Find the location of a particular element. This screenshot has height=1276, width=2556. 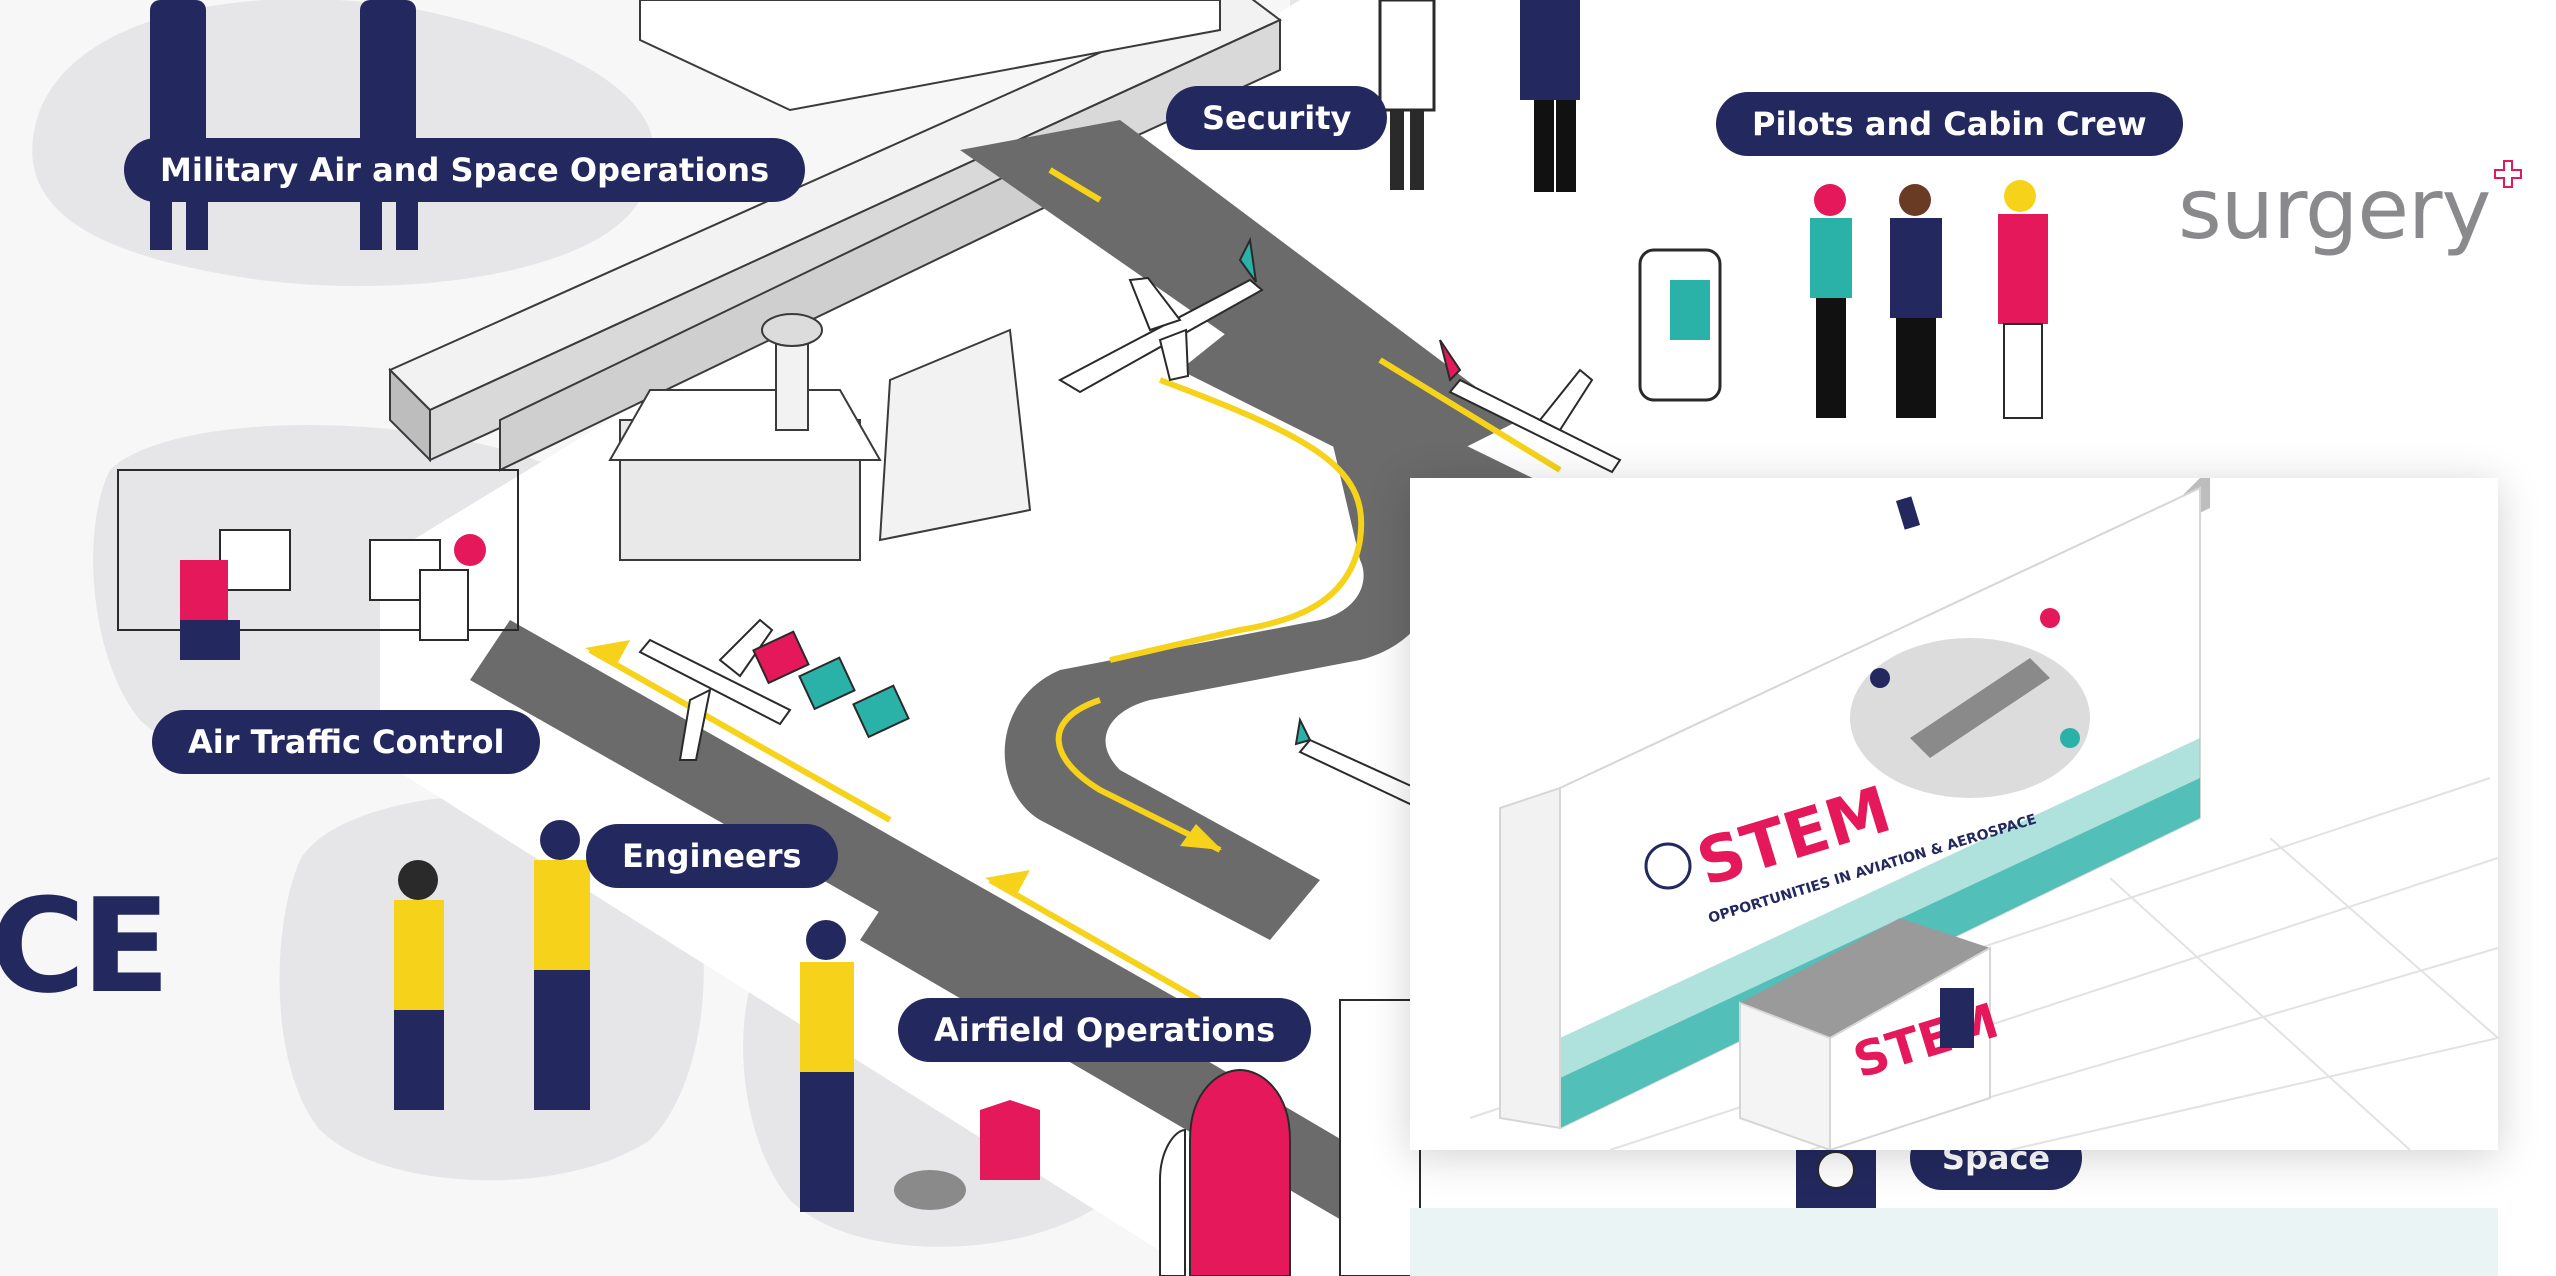

heading-fragment: CE is located at coordinates (85, 946).